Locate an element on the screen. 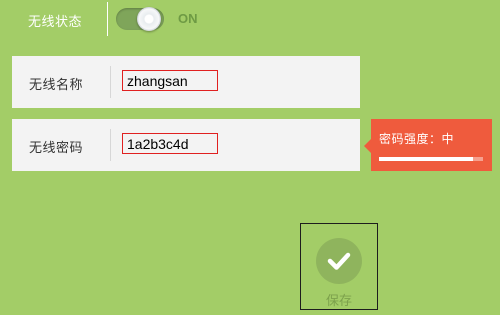 The image size is (500, 315). save-label: 保存 is located at coordinates (338, 301).